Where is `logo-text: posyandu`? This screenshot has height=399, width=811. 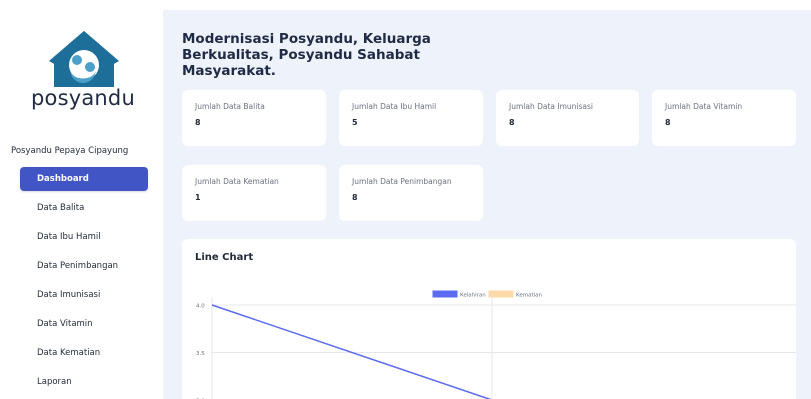
logo-text: posyandu is located at coordinates (83, 98).